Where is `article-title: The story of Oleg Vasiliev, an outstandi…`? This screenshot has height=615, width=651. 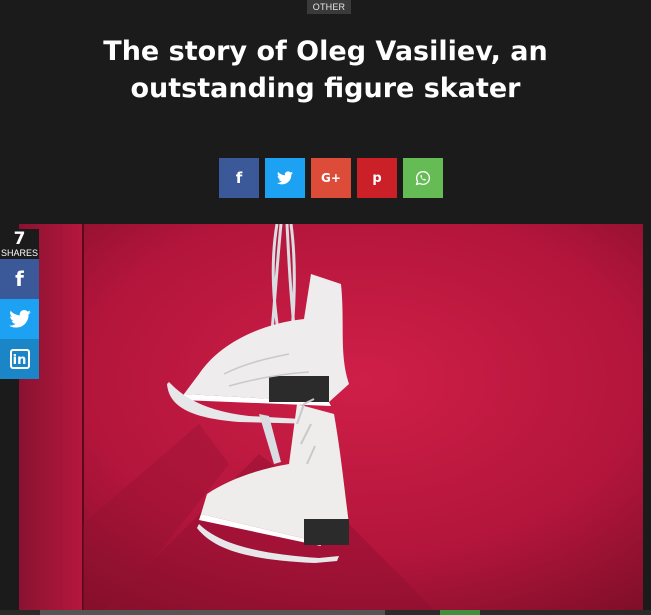
article-title: The story of Oleg Vasiliev, an outstandi… is located at coordinates (325, 70).